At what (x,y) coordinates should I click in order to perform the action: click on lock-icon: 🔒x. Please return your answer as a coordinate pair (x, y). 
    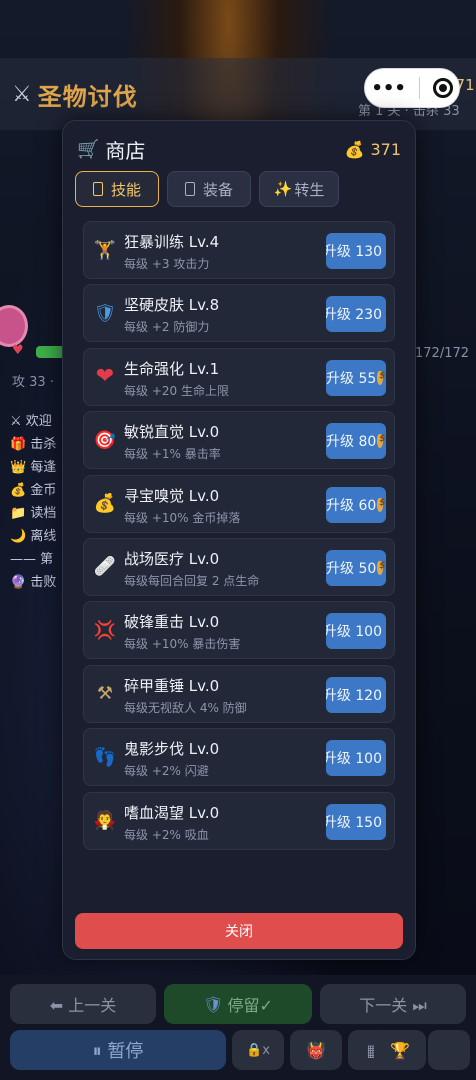
    Looking at the image, I should click on (258, 1050).